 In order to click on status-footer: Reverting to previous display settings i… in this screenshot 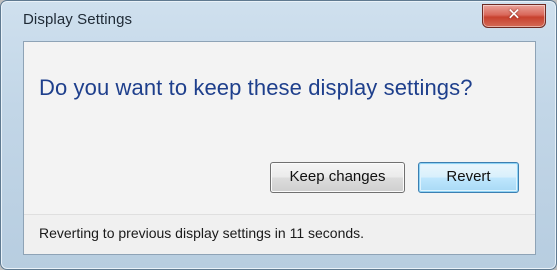, I will do `click(279, 234)`.